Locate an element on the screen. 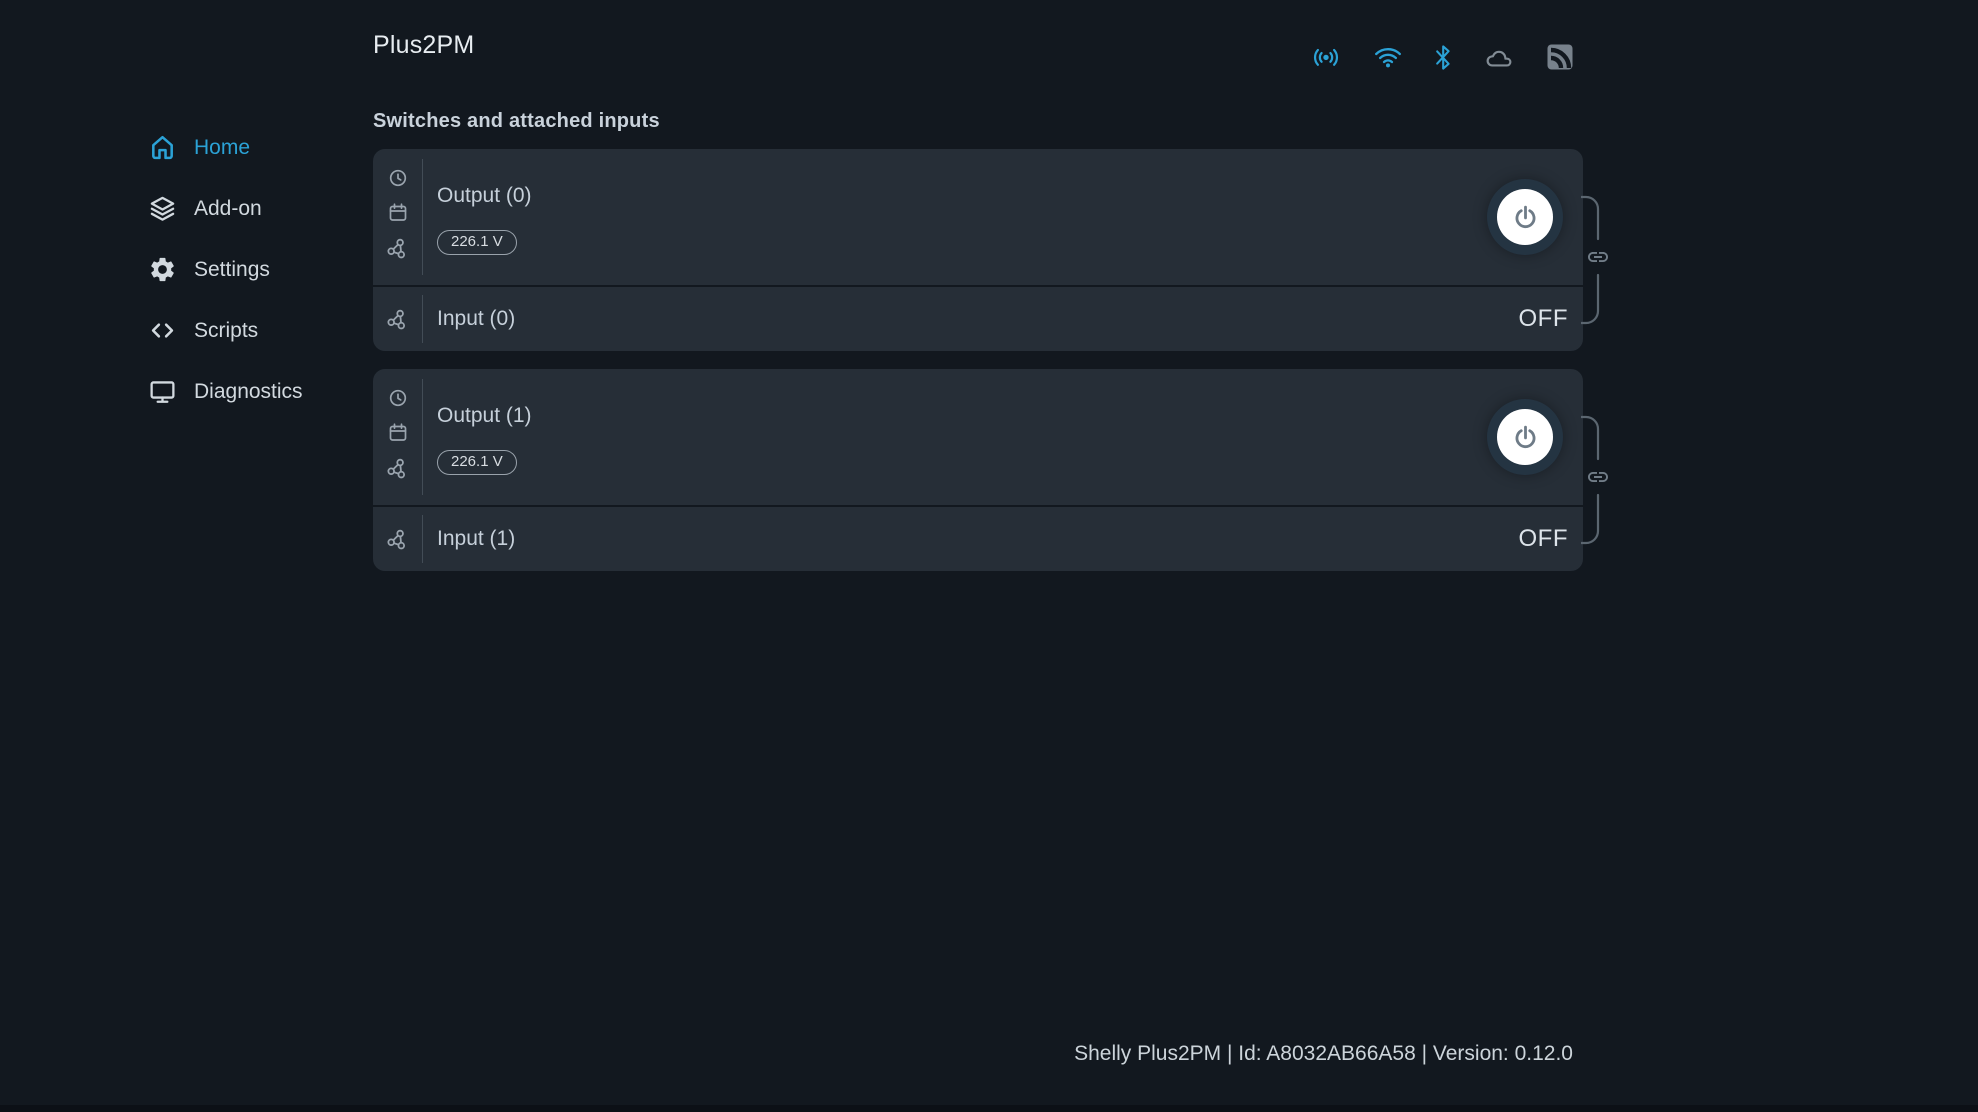  output-label: Output (0) is located at coordinates (484, 195).